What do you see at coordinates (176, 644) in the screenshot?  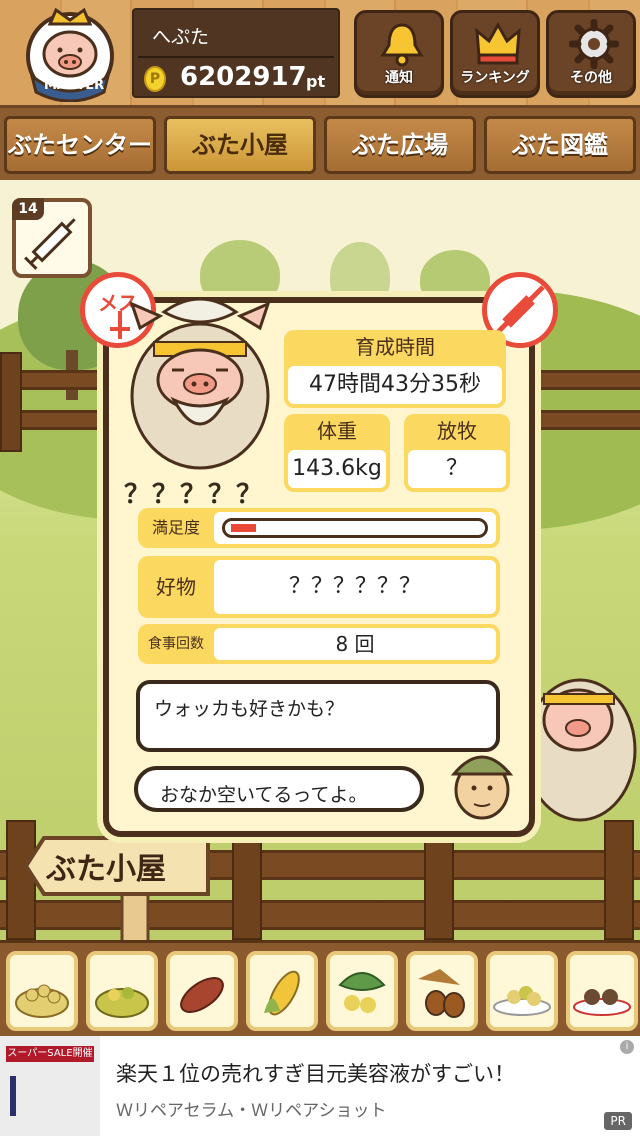 I see `meals-label: 食事回数` at bounding box center [176, 644].